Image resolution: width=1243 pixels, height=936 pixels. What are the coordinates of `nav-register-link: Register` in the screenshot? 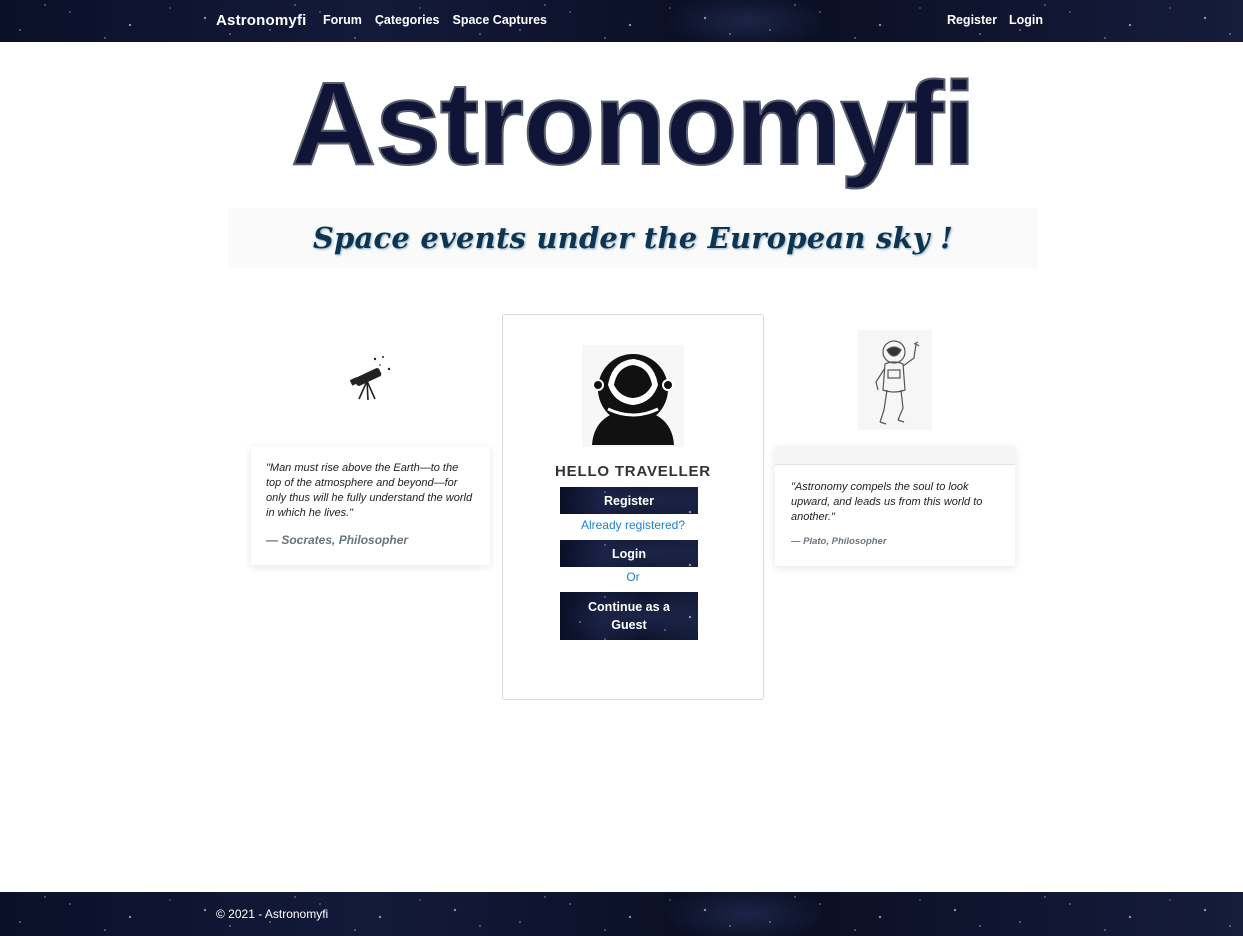 It's located at (972, 20).